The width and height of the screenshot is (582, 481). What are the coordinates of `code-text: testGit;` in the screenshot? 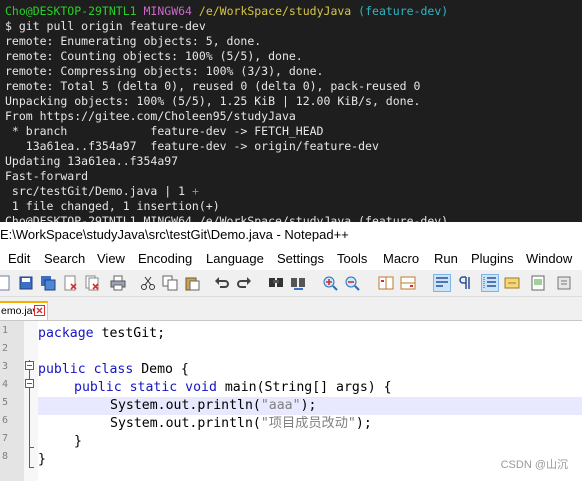 It's located at (129, 333).